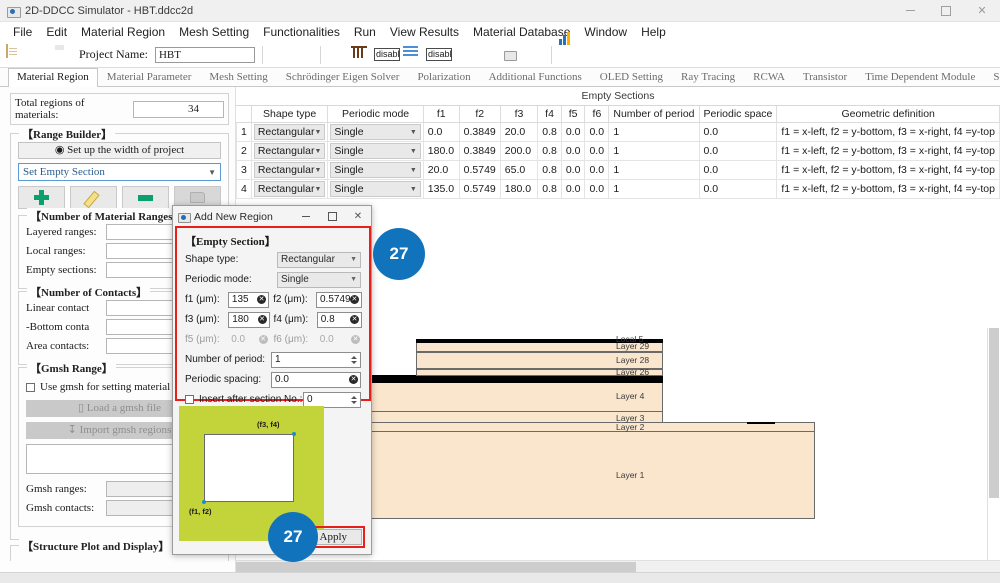 The width and height of the screenshot is (1000, 583). Describe the element at coordinates (339, 319) in the screenshot. I see `f4-input: 0.8 ✕` at that location.